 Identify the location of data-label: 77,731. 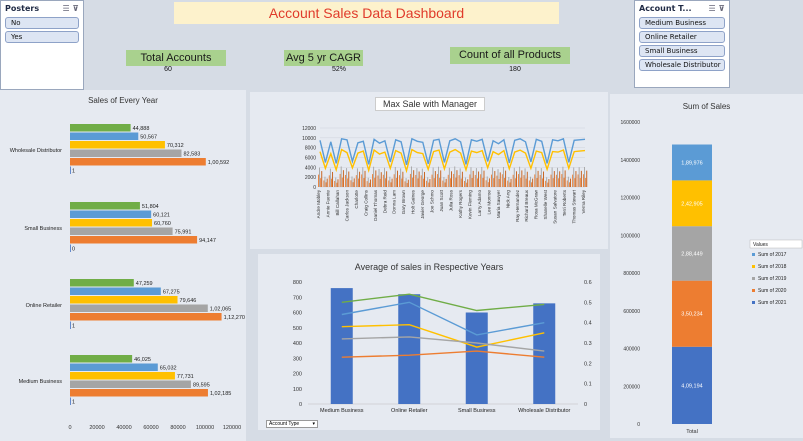
(185, 377).